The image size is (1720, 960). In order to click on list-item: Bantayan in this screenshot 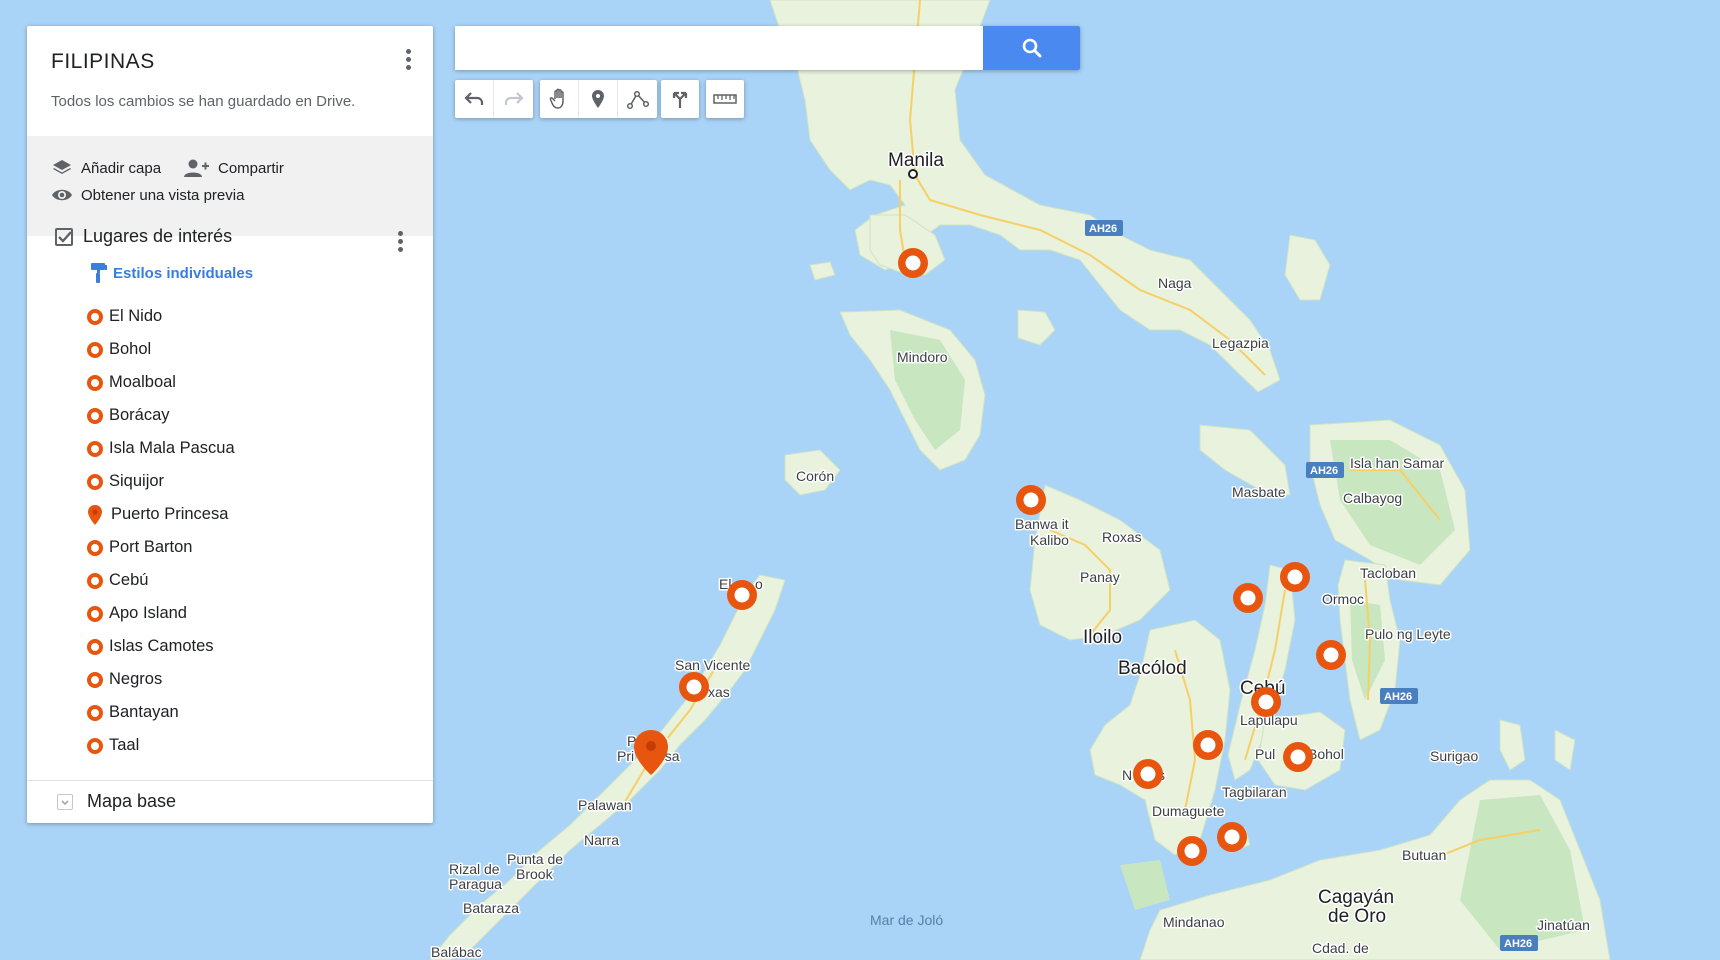, I will do `click(160, 712)`.